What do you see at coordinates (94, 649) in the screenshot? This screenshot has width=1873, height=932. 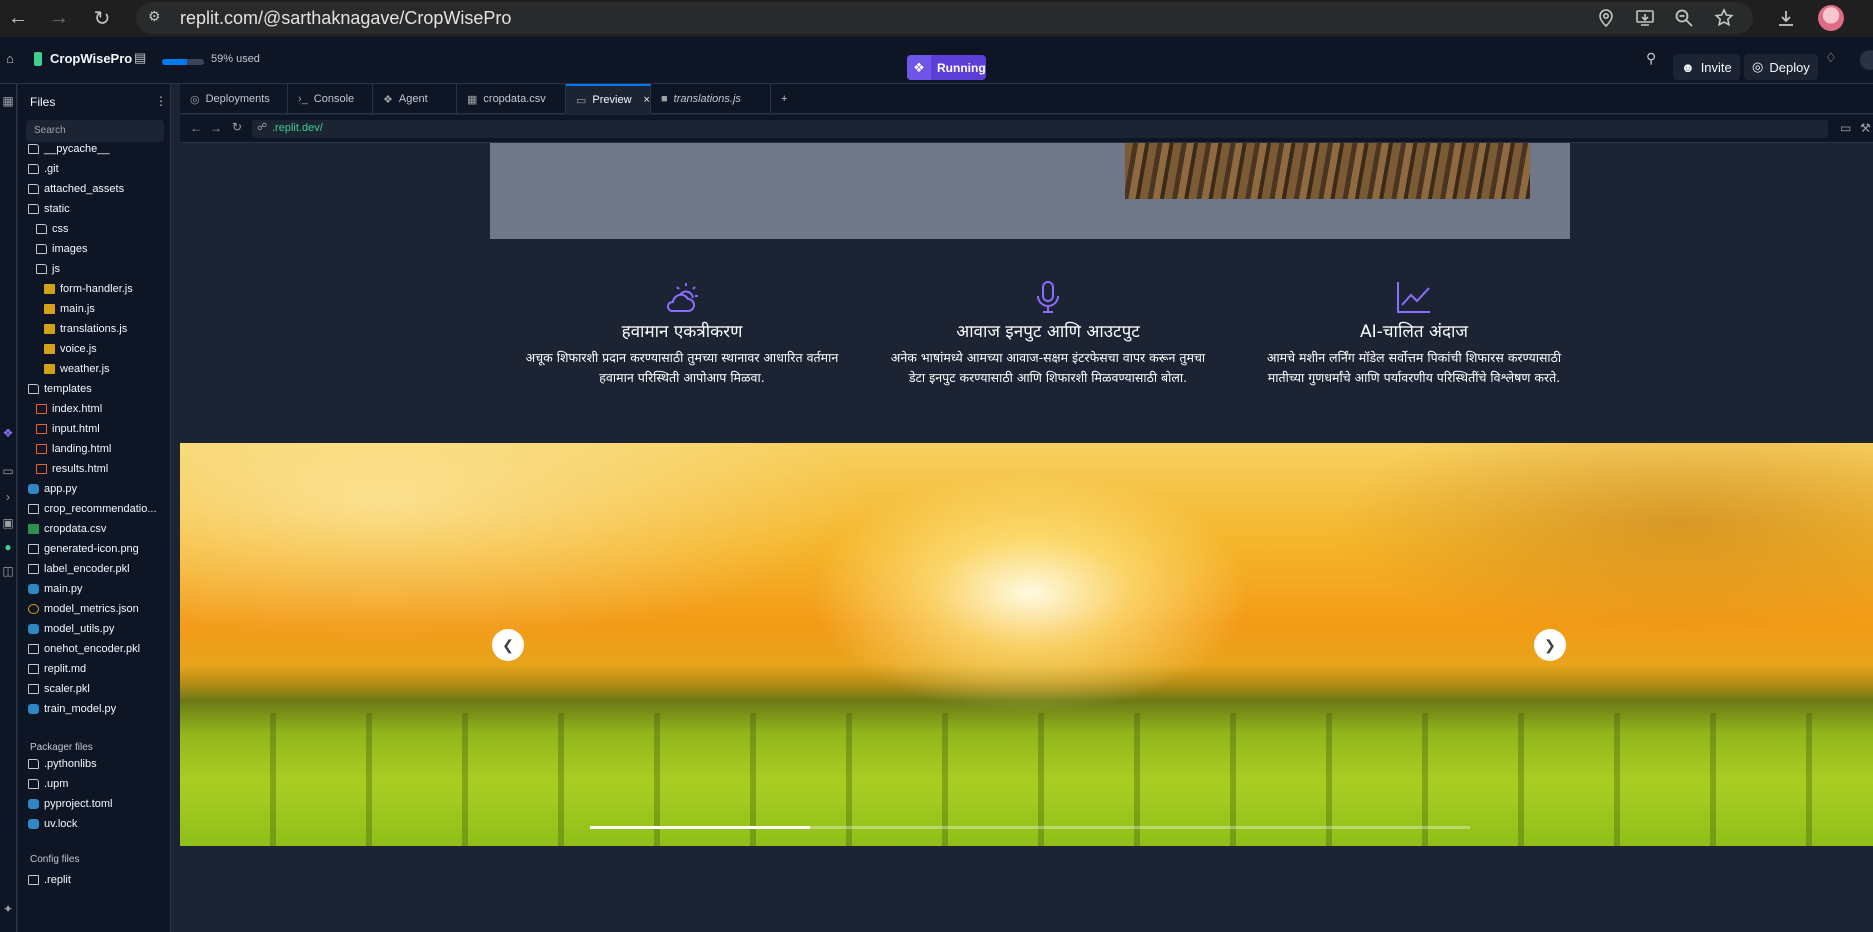 I see `file-tree-item: onehot_encoder.pkl` at bounding box center [94, 649].